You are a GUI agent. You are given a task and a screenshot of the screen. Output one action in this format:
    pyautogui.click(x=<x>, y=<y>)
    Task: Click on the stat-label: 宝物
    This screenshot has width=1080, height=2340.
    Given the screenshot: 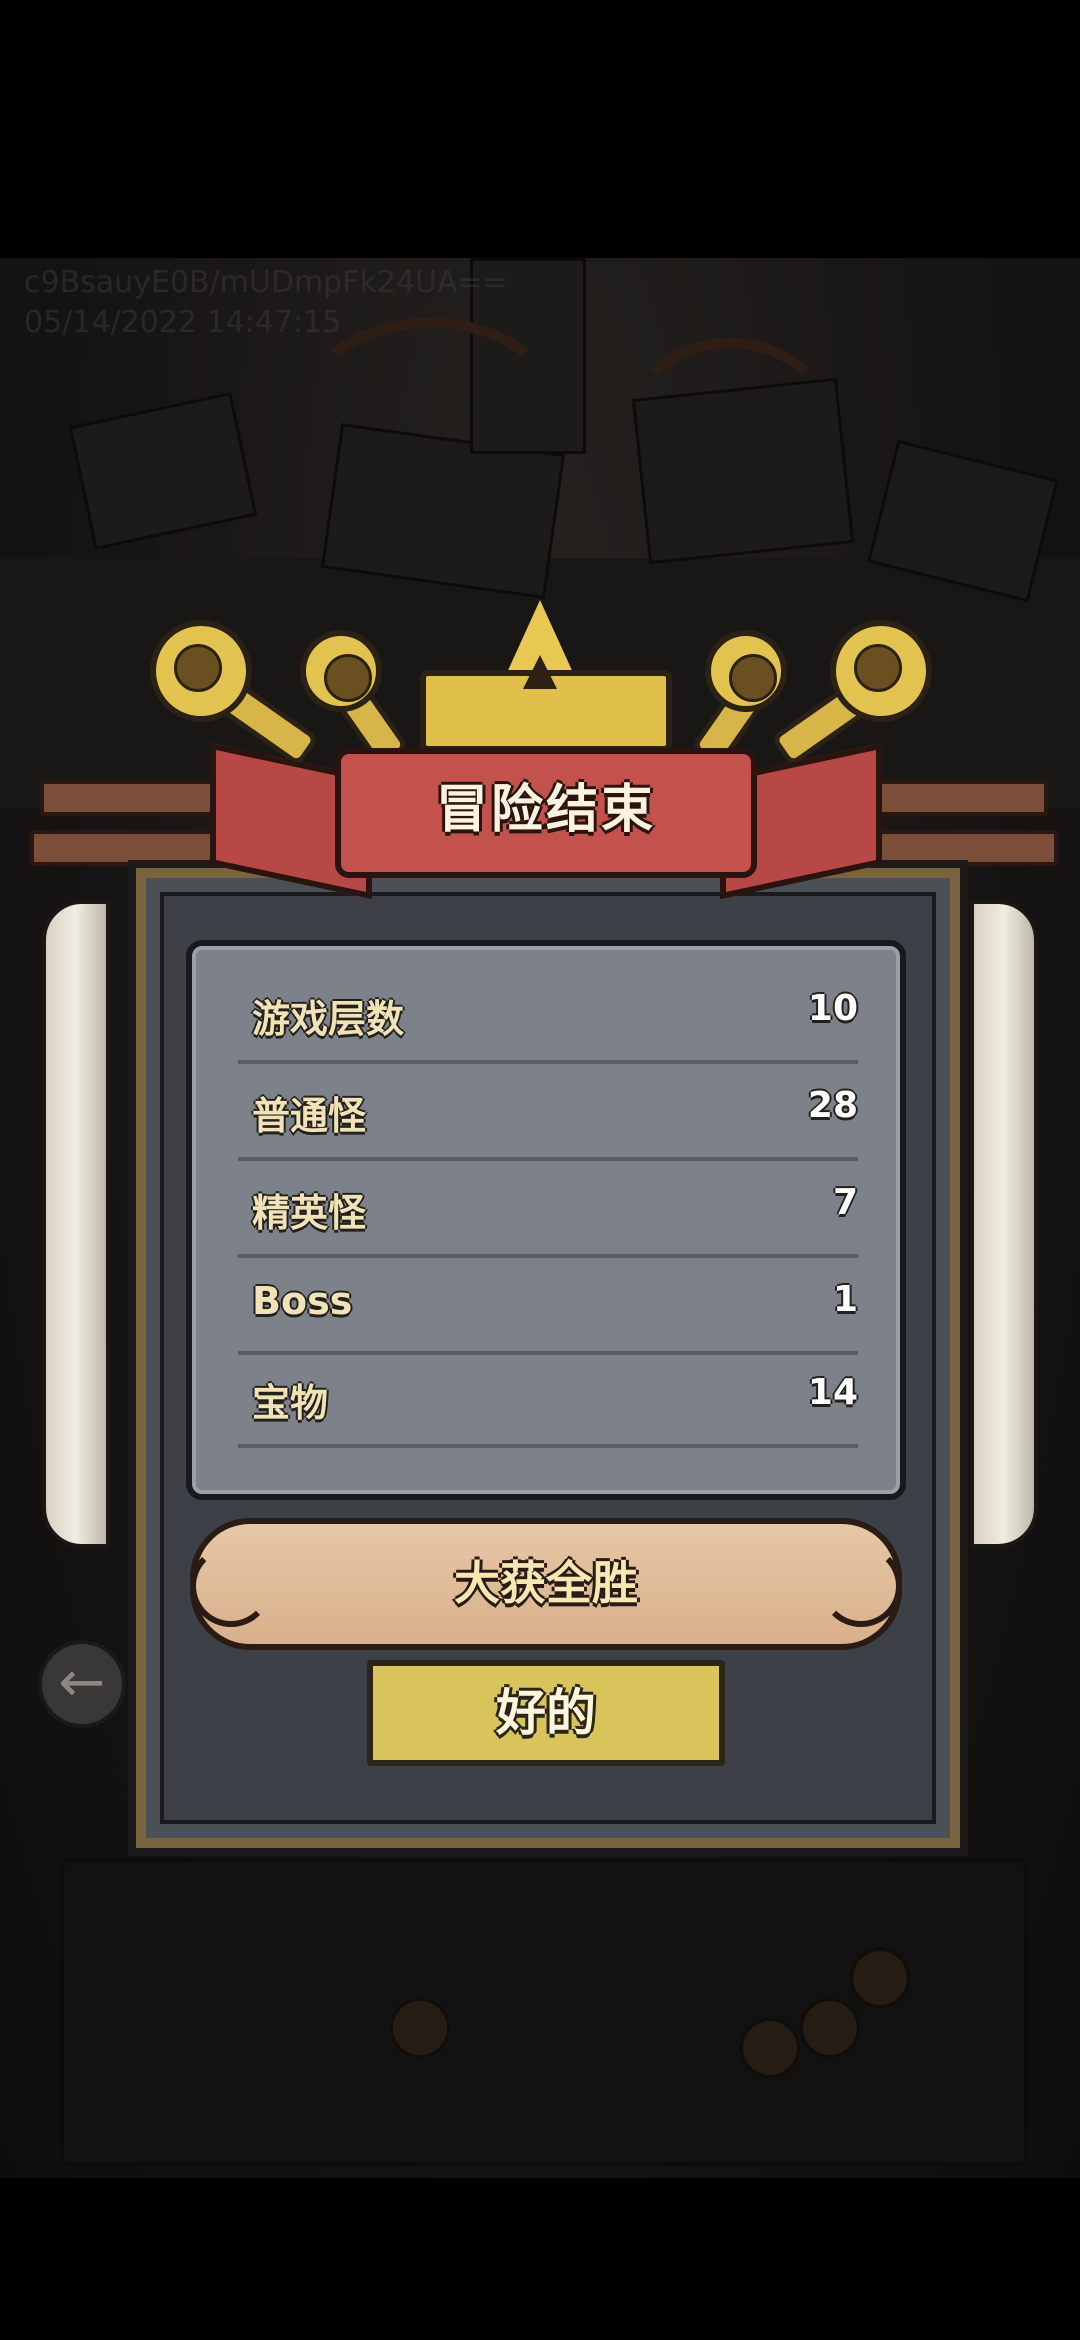 What is the action you would take?
    pyautogui.click(x=290, y=1403)
    